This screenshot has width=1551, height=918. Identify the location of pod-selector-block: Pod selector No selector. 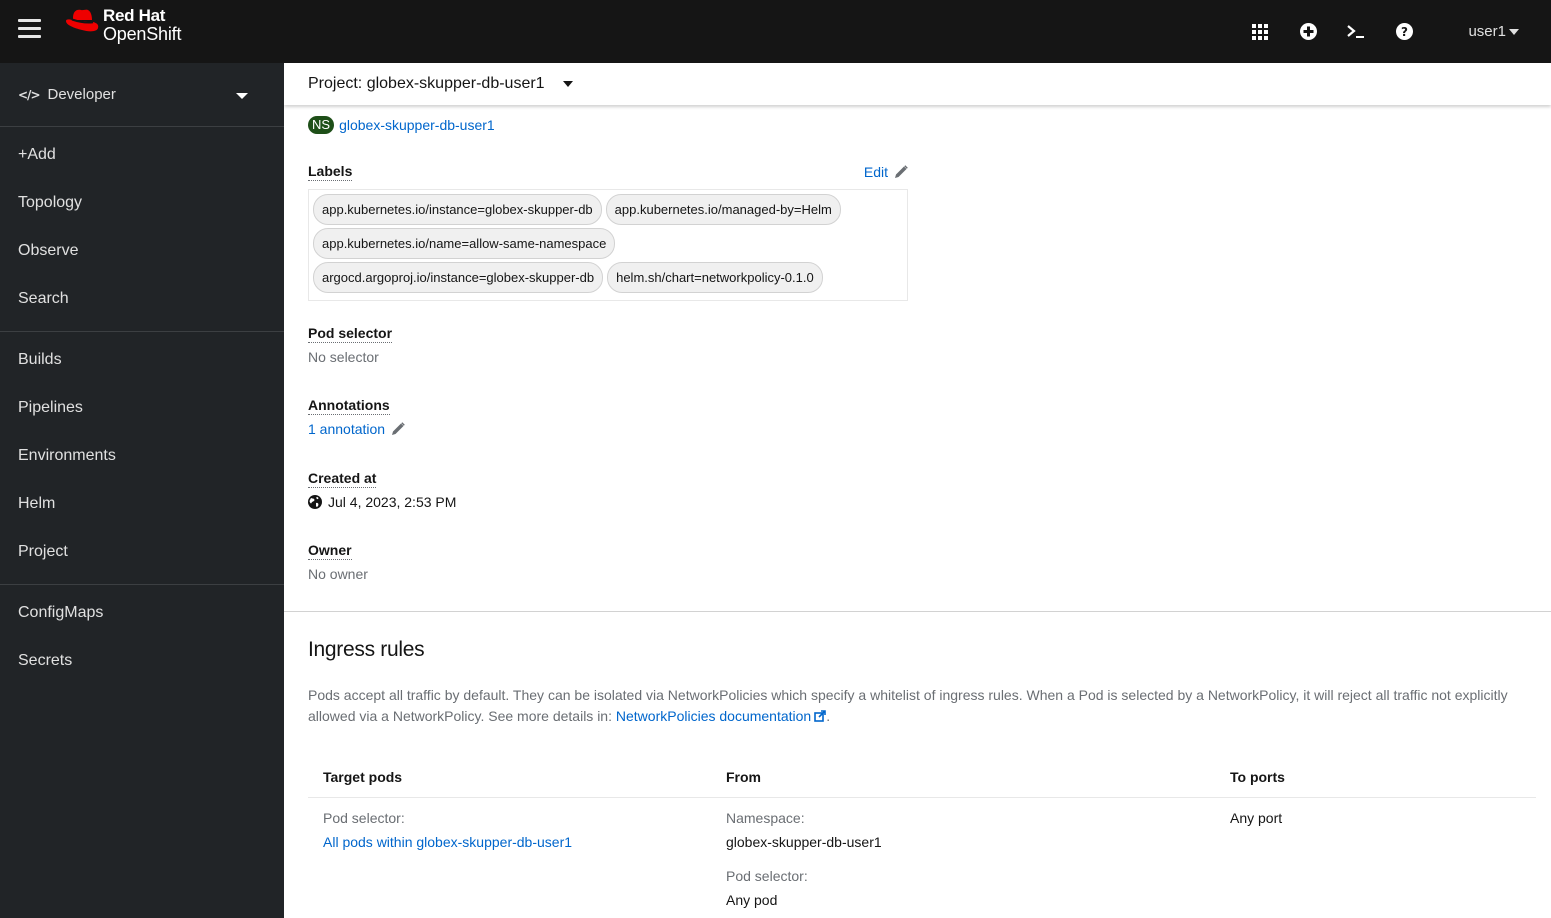
(350, 345).